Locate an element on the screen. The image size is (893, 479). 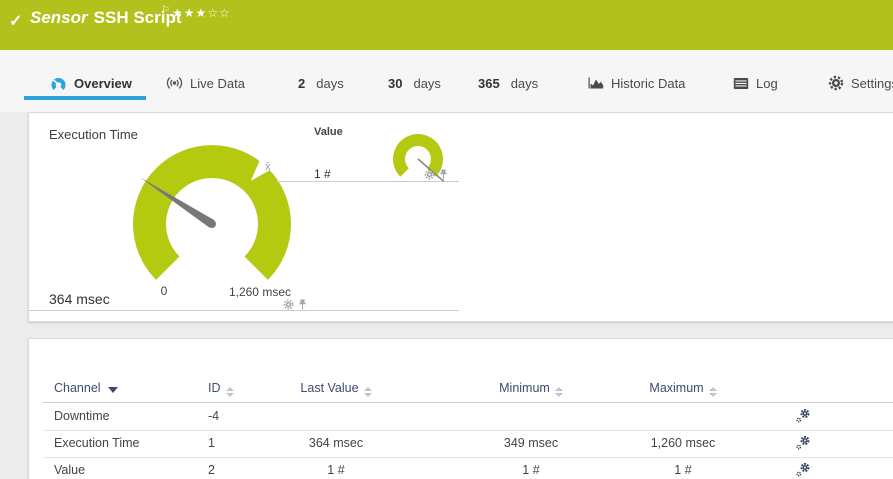
column-header-maximum: Maximum is located at coordinates (683, 389).